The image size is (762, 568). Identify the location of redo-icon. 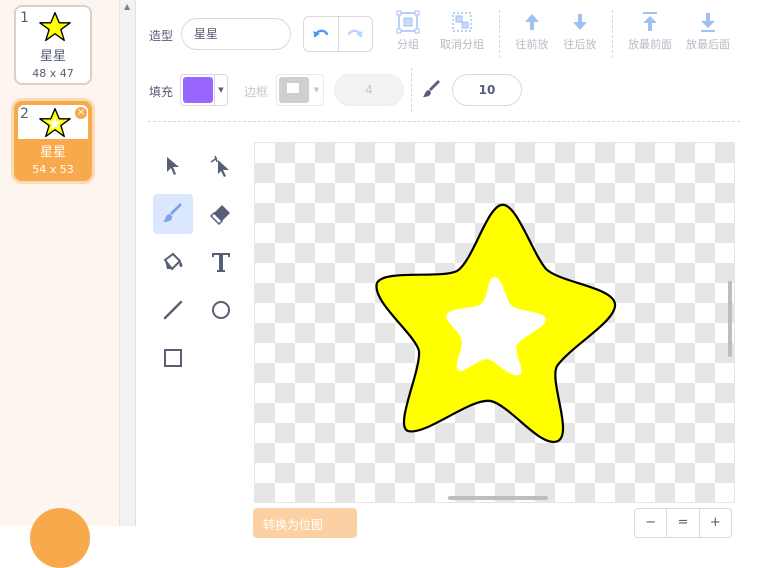
(356, 33).